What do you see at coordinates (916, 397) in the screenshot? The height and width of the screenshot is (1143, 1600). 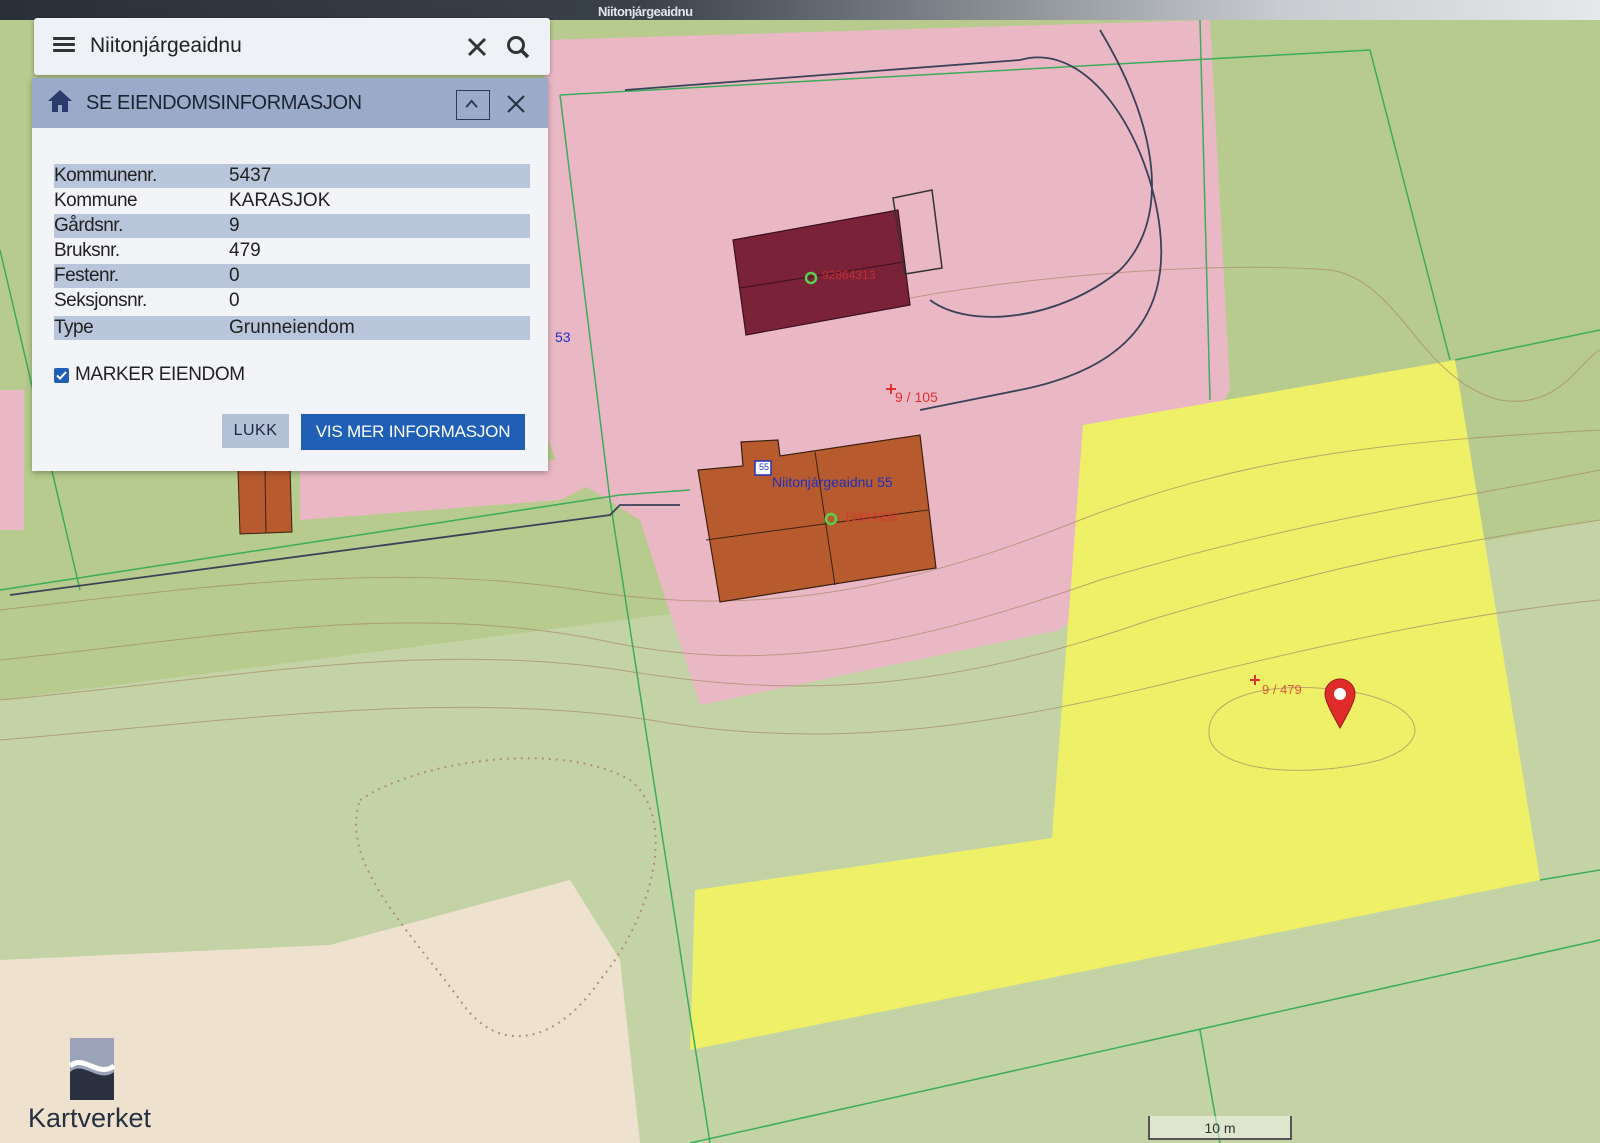 I see `parcel-label-105: 9 / 105` at bounding box center [916, 397].